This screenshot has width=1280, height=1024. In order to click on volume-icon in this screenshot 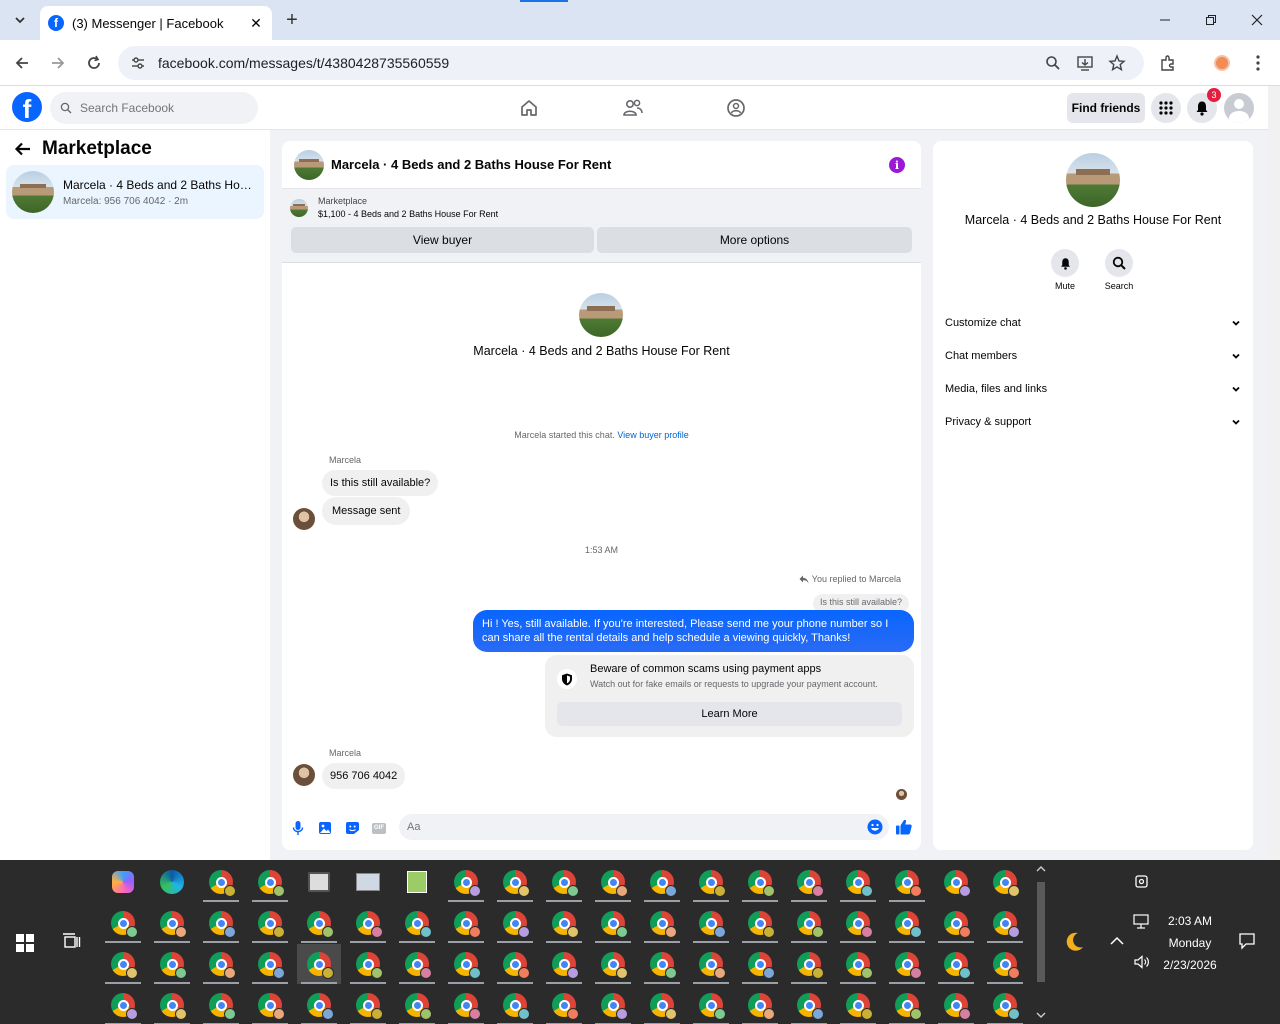, I will do `click(1142, 962)`.